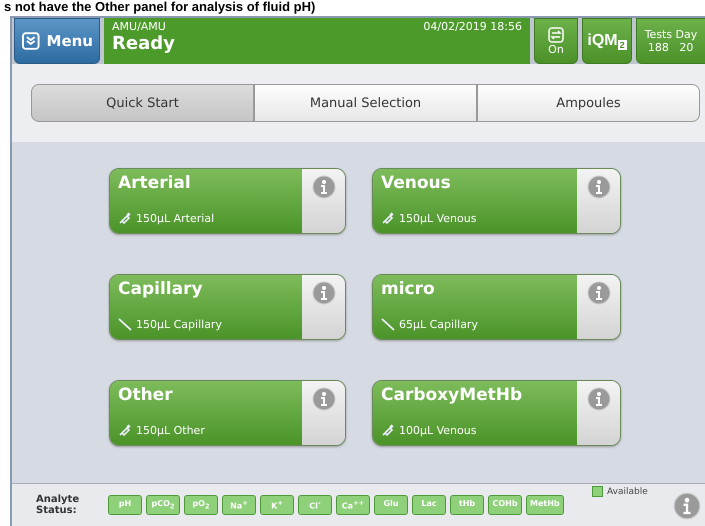 This screenshot has height=526, width=705. What do you see at coordinates (505, 505) in the screenshot?
I see `analyte-chip: COHb` at bounding box center [505, 505].